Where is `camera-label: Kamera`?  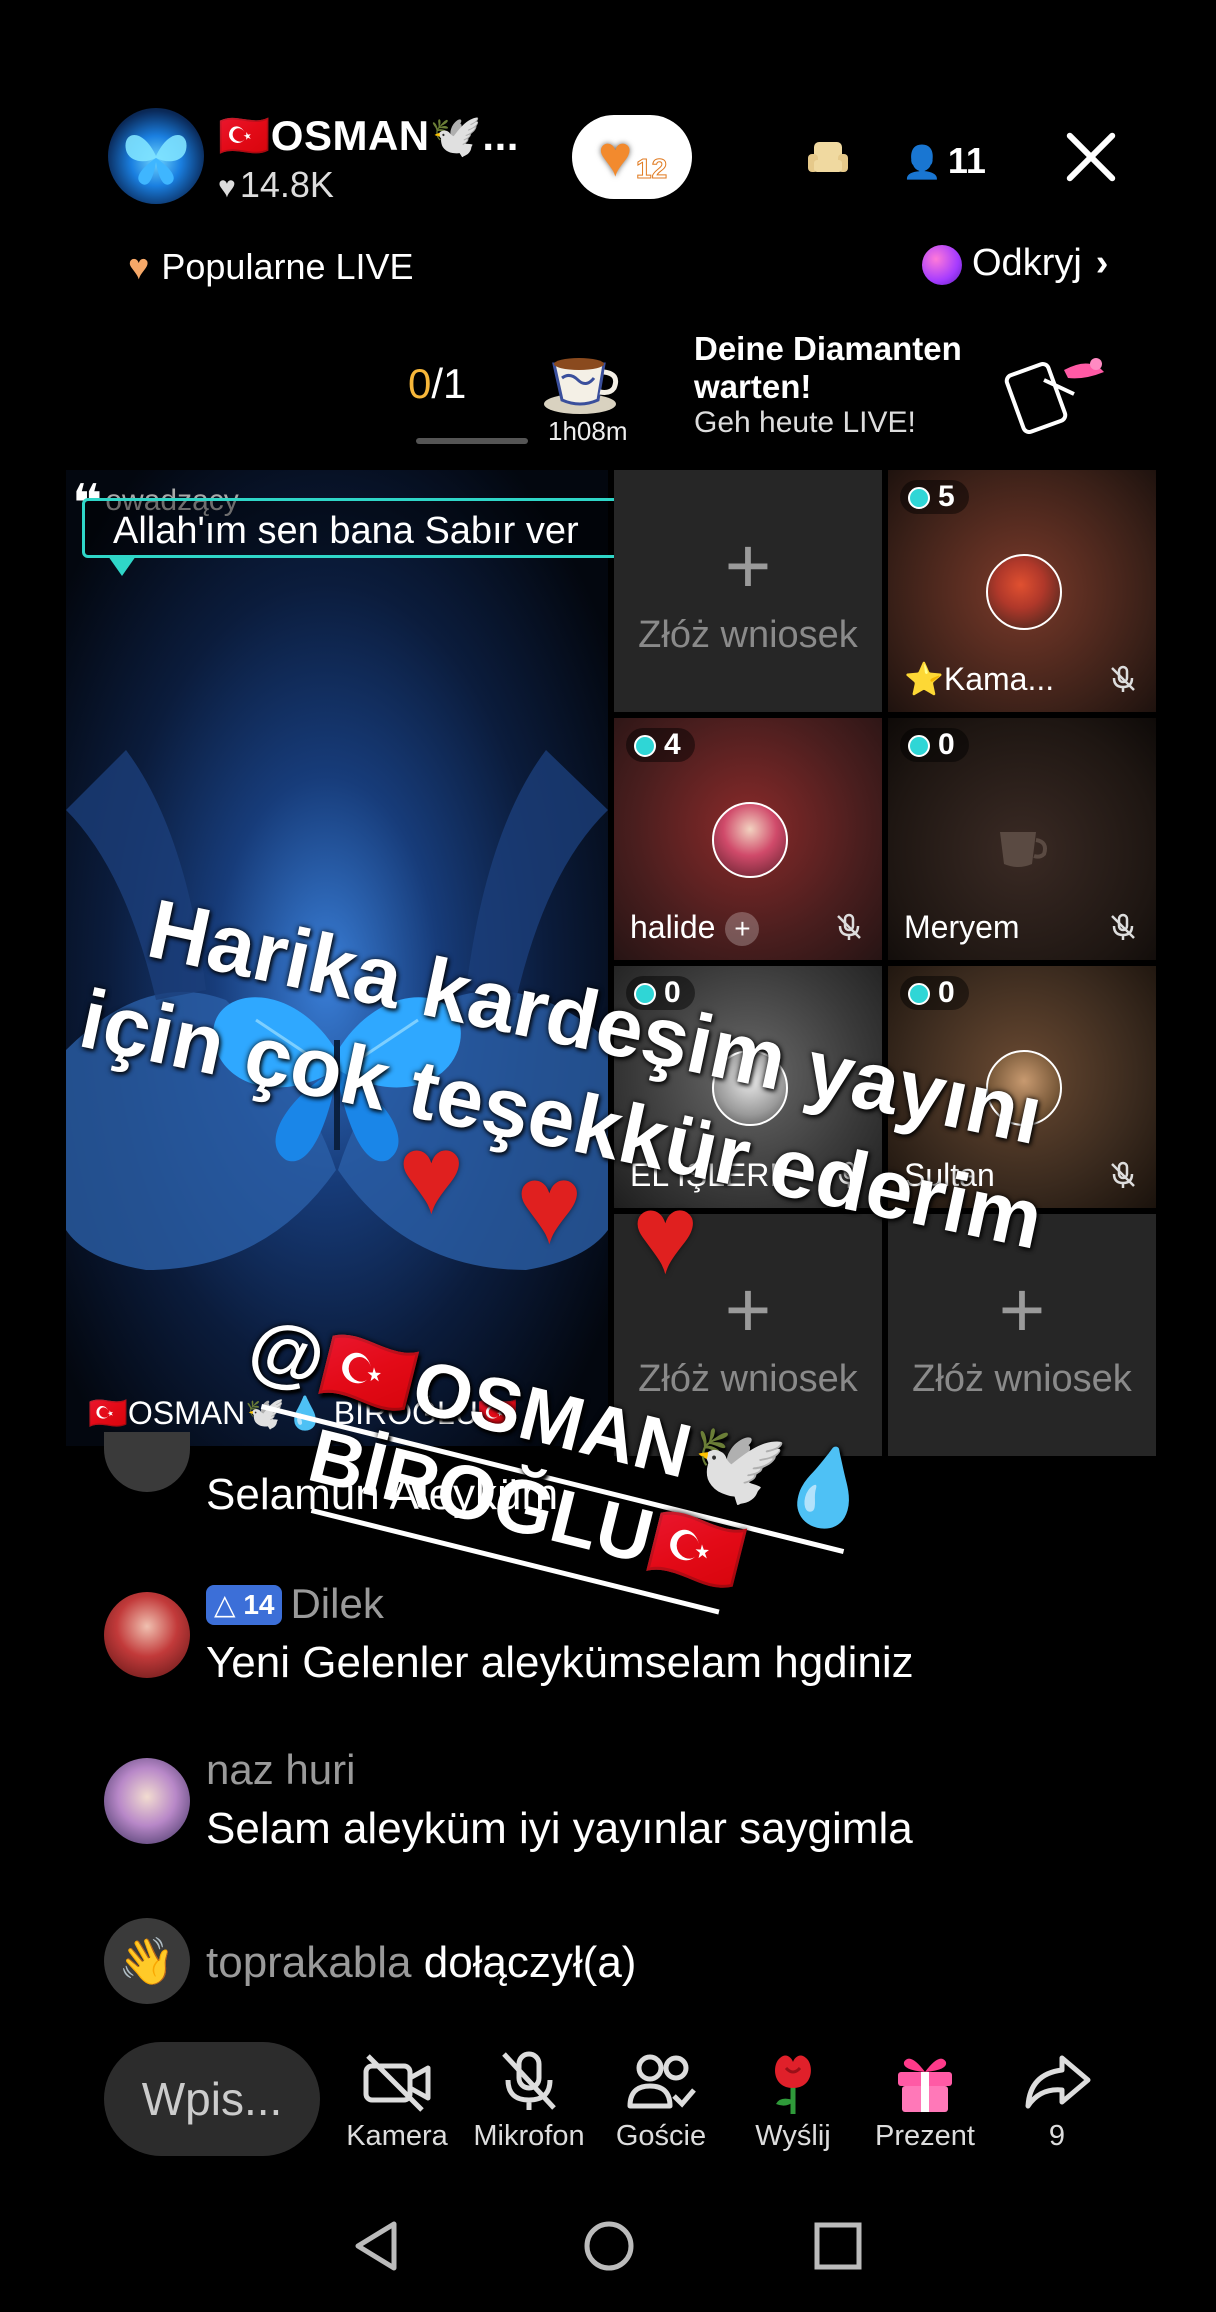 camera-label: Kamera is located at coordinates (397, 2136).